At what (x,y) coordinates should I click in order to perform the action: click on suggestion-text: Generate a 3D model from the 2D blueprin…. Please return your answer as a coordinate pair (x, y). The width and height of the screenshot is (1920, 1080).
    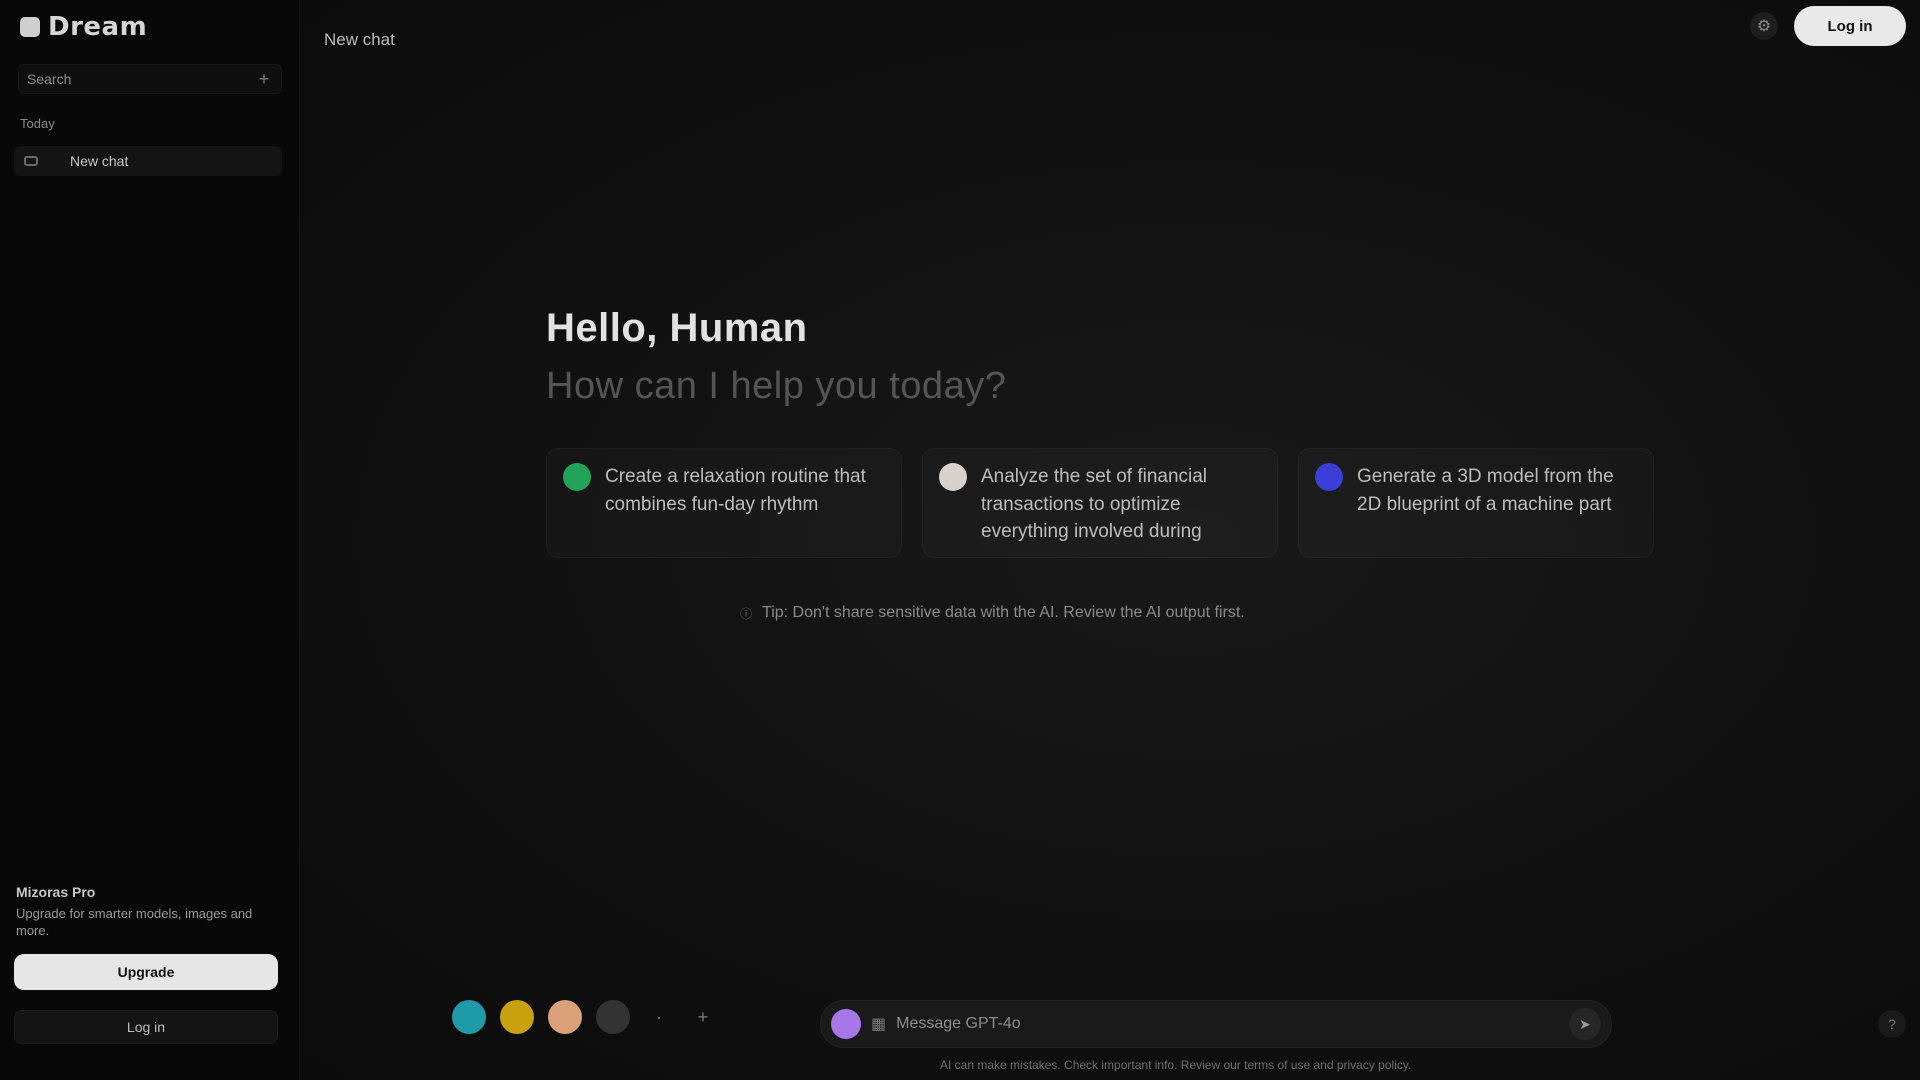
    Looking at the image, I should click on (1485, 490).